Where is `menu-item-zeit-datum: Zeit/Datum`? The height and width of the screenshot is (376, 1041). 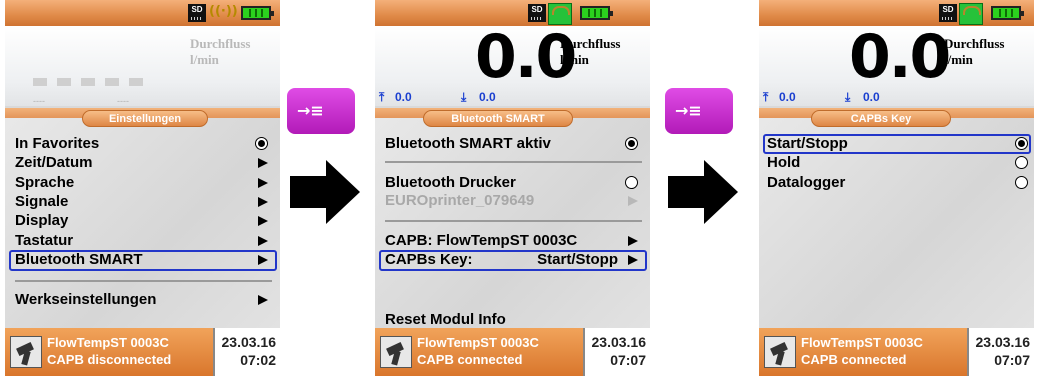
menu-item-zeit-datum: Zeit/Datum is located at coordinates (141, 163).